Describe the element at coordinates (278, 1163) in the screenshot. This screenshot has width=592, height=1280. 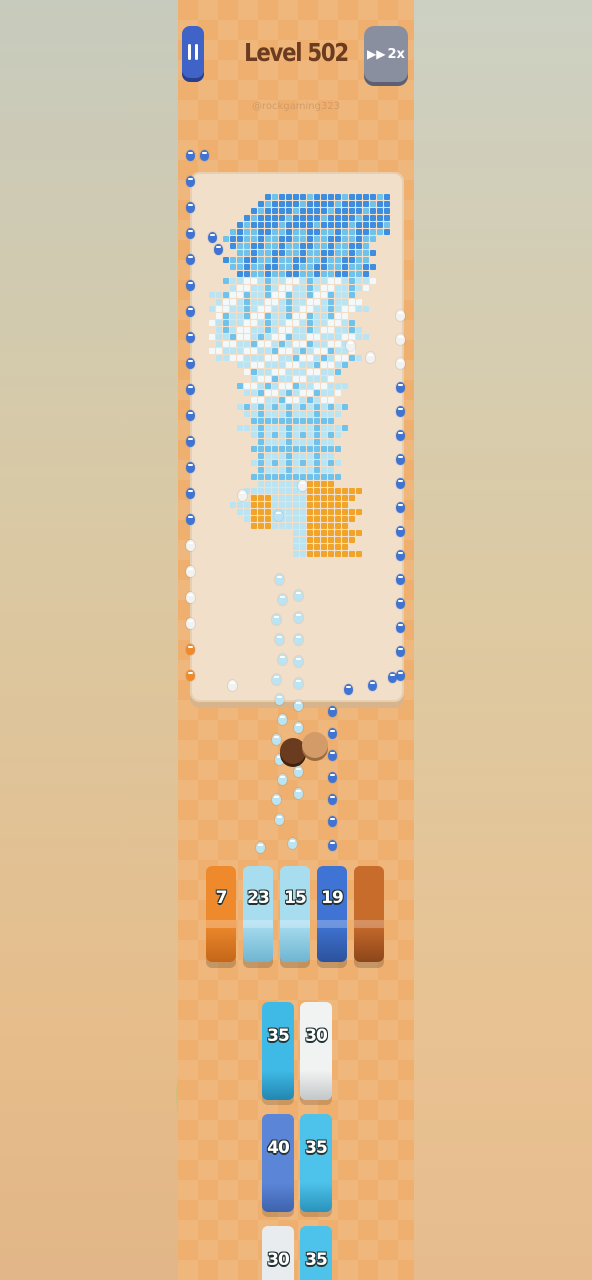
I see `queue-tile: 40` at that location.